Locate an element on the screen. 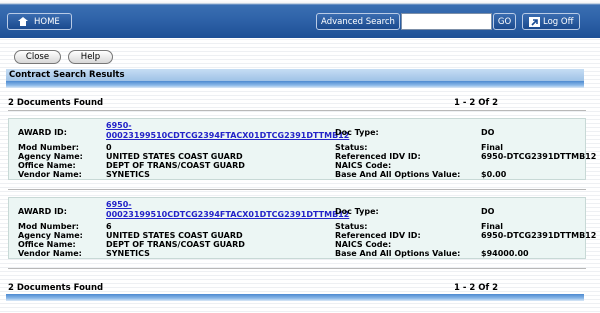 The width and height of the screenshot is (600, 313). header-divider-band is located at coordinates (295, 84).